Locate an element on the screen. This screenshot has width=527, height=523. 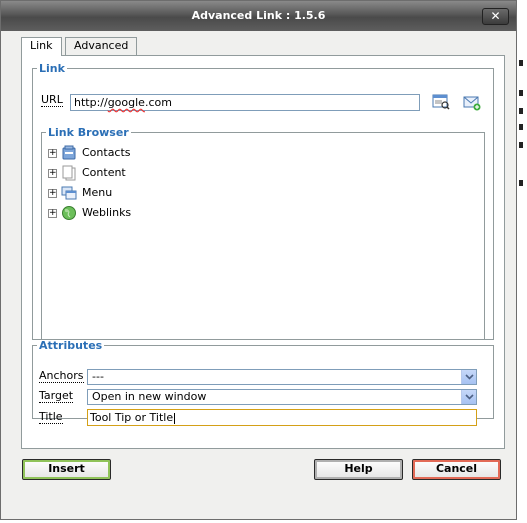
tree-item-label: Weblinks is located at coordinates (107, 212).